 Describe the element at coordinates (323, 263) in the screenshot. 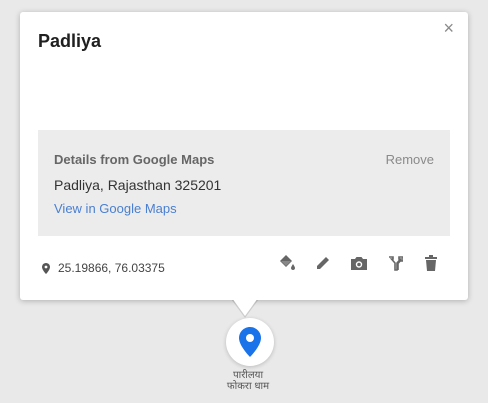

I see `pencil-icon` at that location.